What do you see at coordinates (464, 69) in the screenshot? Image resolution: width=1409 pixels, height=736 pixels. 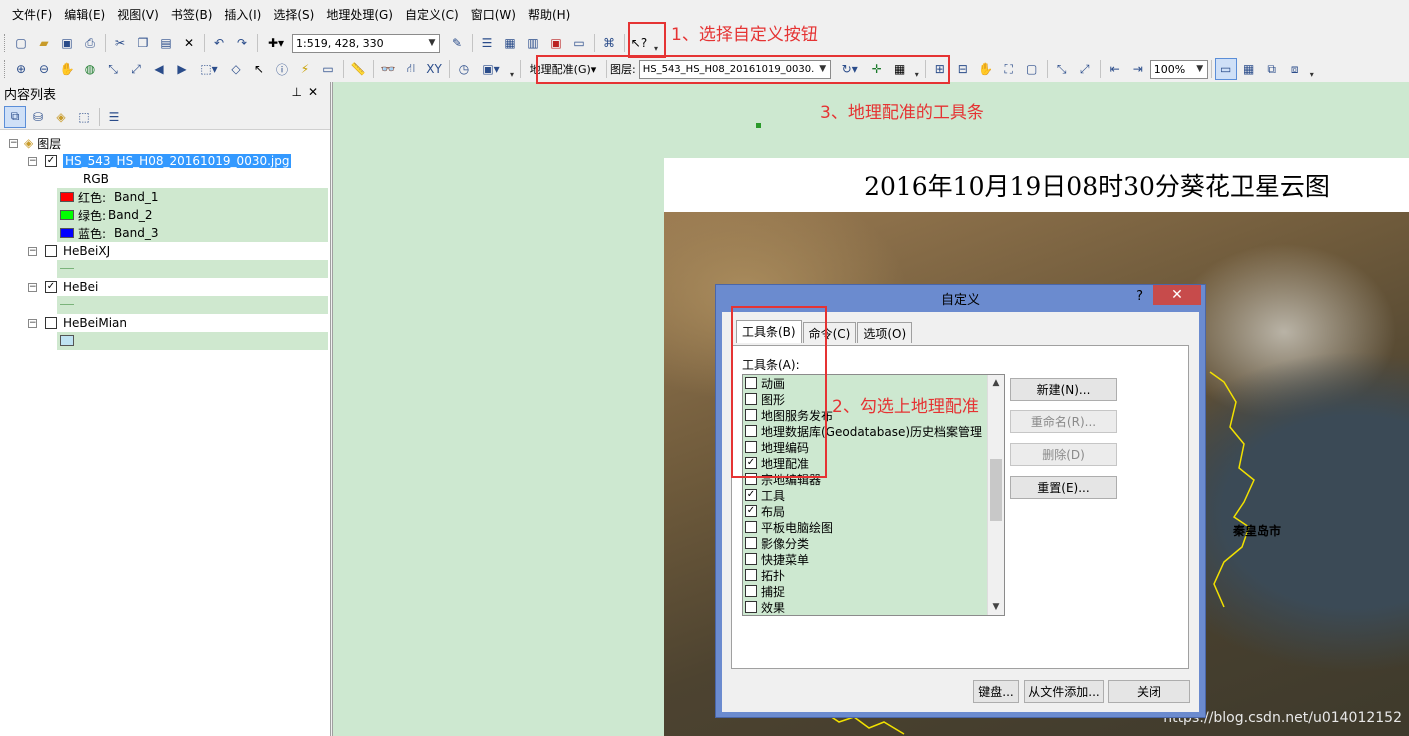 I see `time-slider-icon: ◷` at bounding box center [464, 69].